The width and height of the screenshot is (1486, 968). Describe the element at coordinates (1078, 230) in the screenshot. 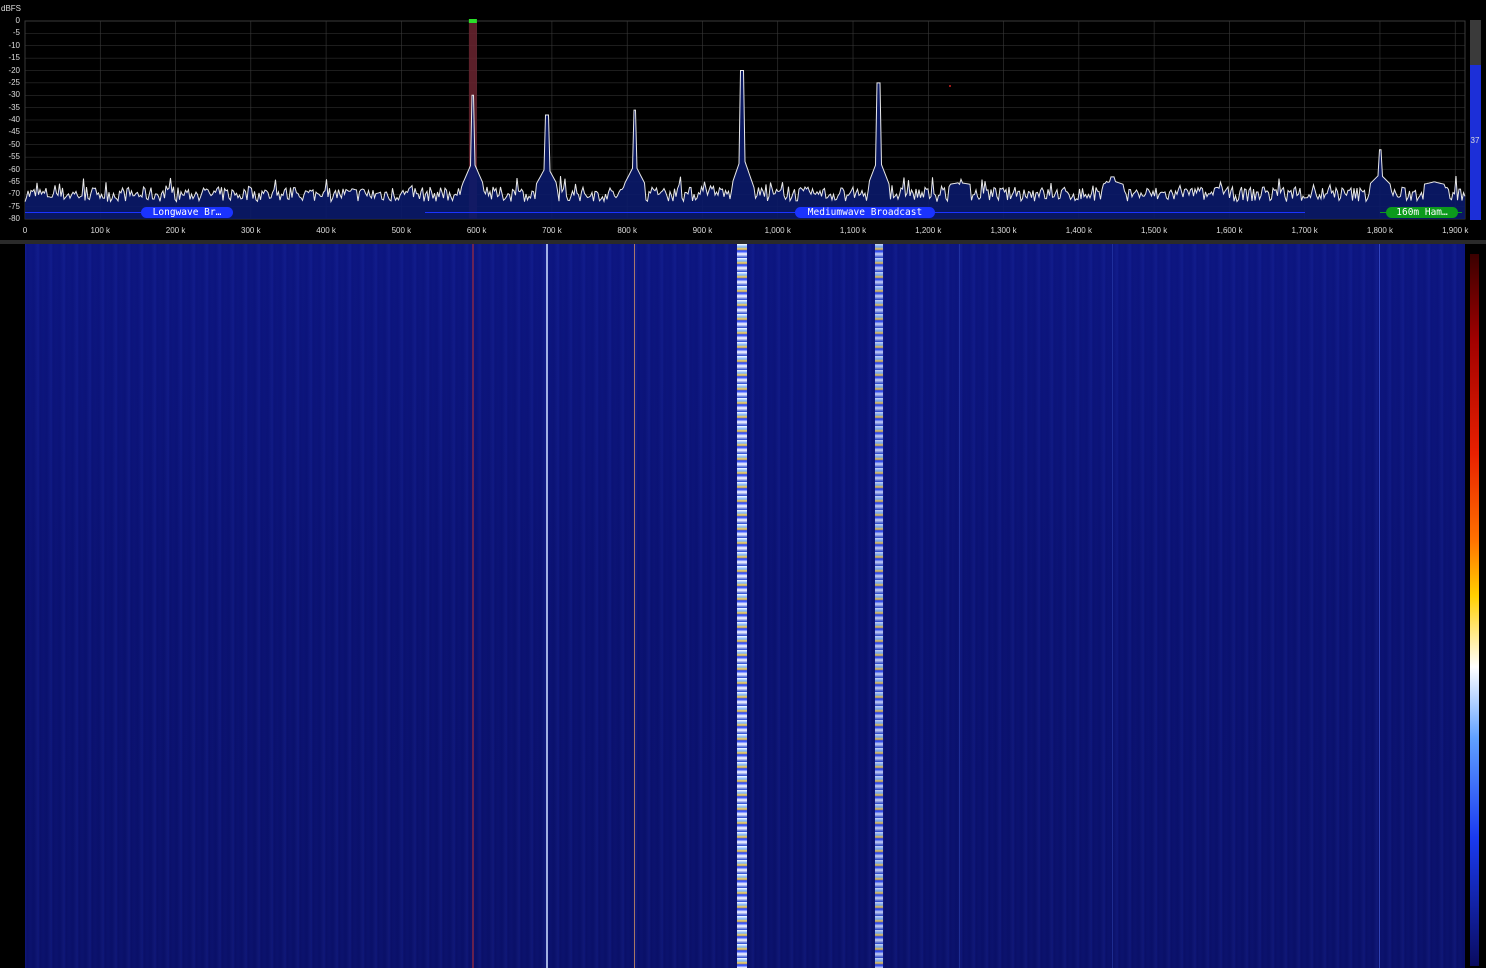

I see `frequency-tick-label: 1,400 k` at that location.